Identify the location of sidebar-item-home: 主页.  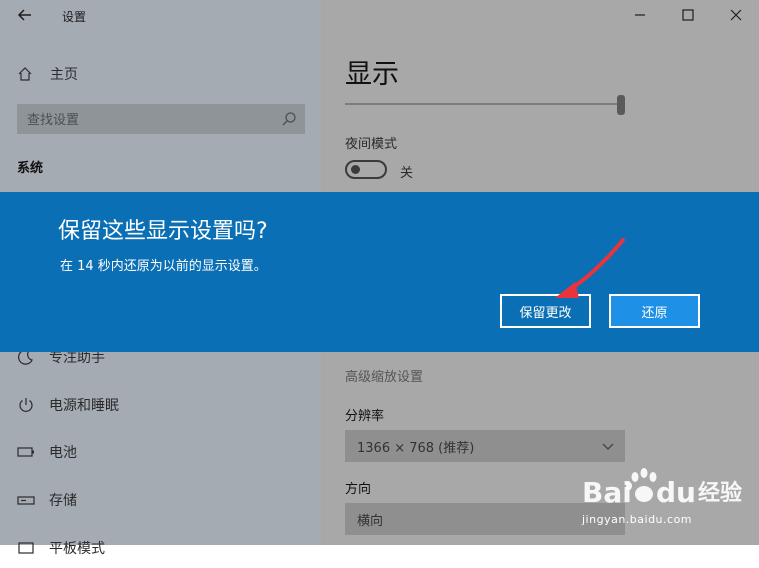
(160, 74).